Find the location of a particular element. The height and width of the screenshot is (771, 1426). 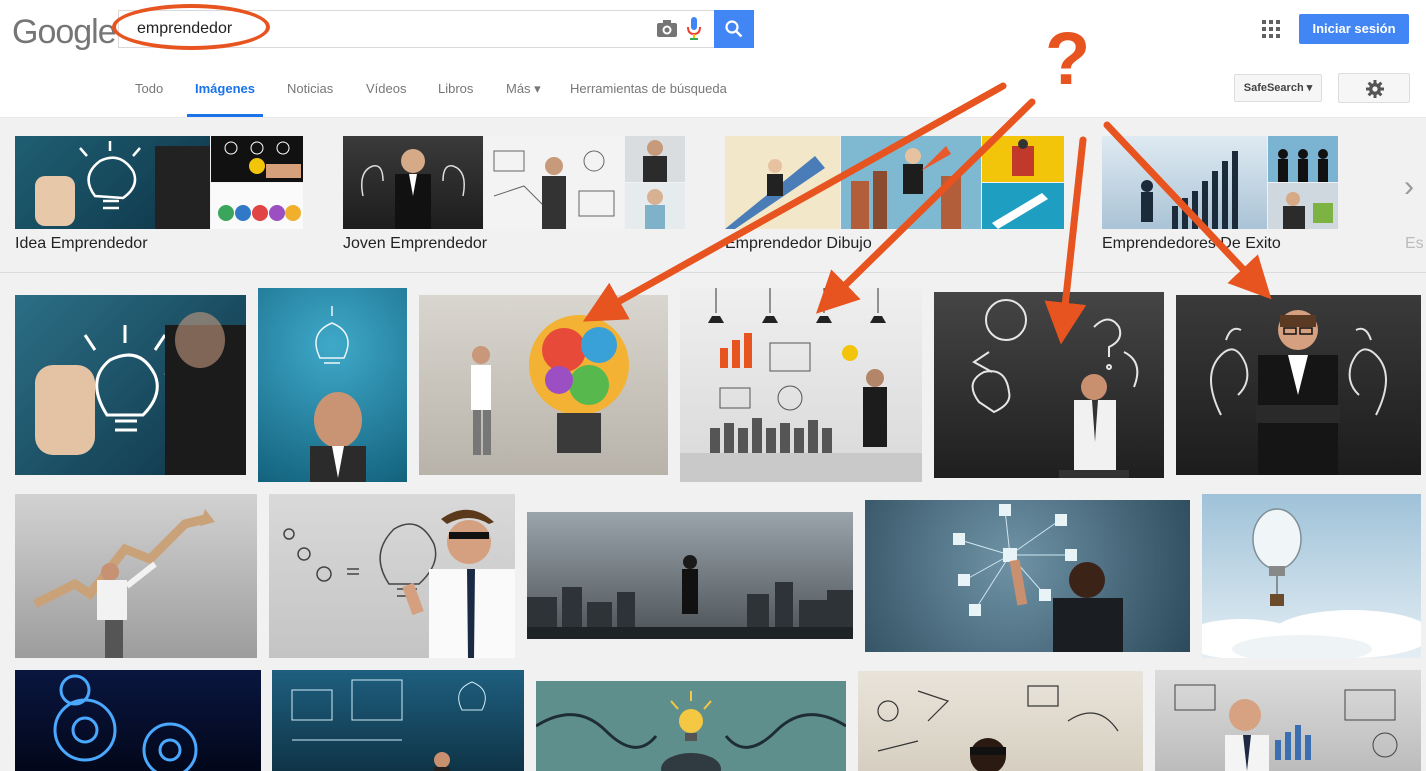

search-icon is located at coordinates (734, 29).